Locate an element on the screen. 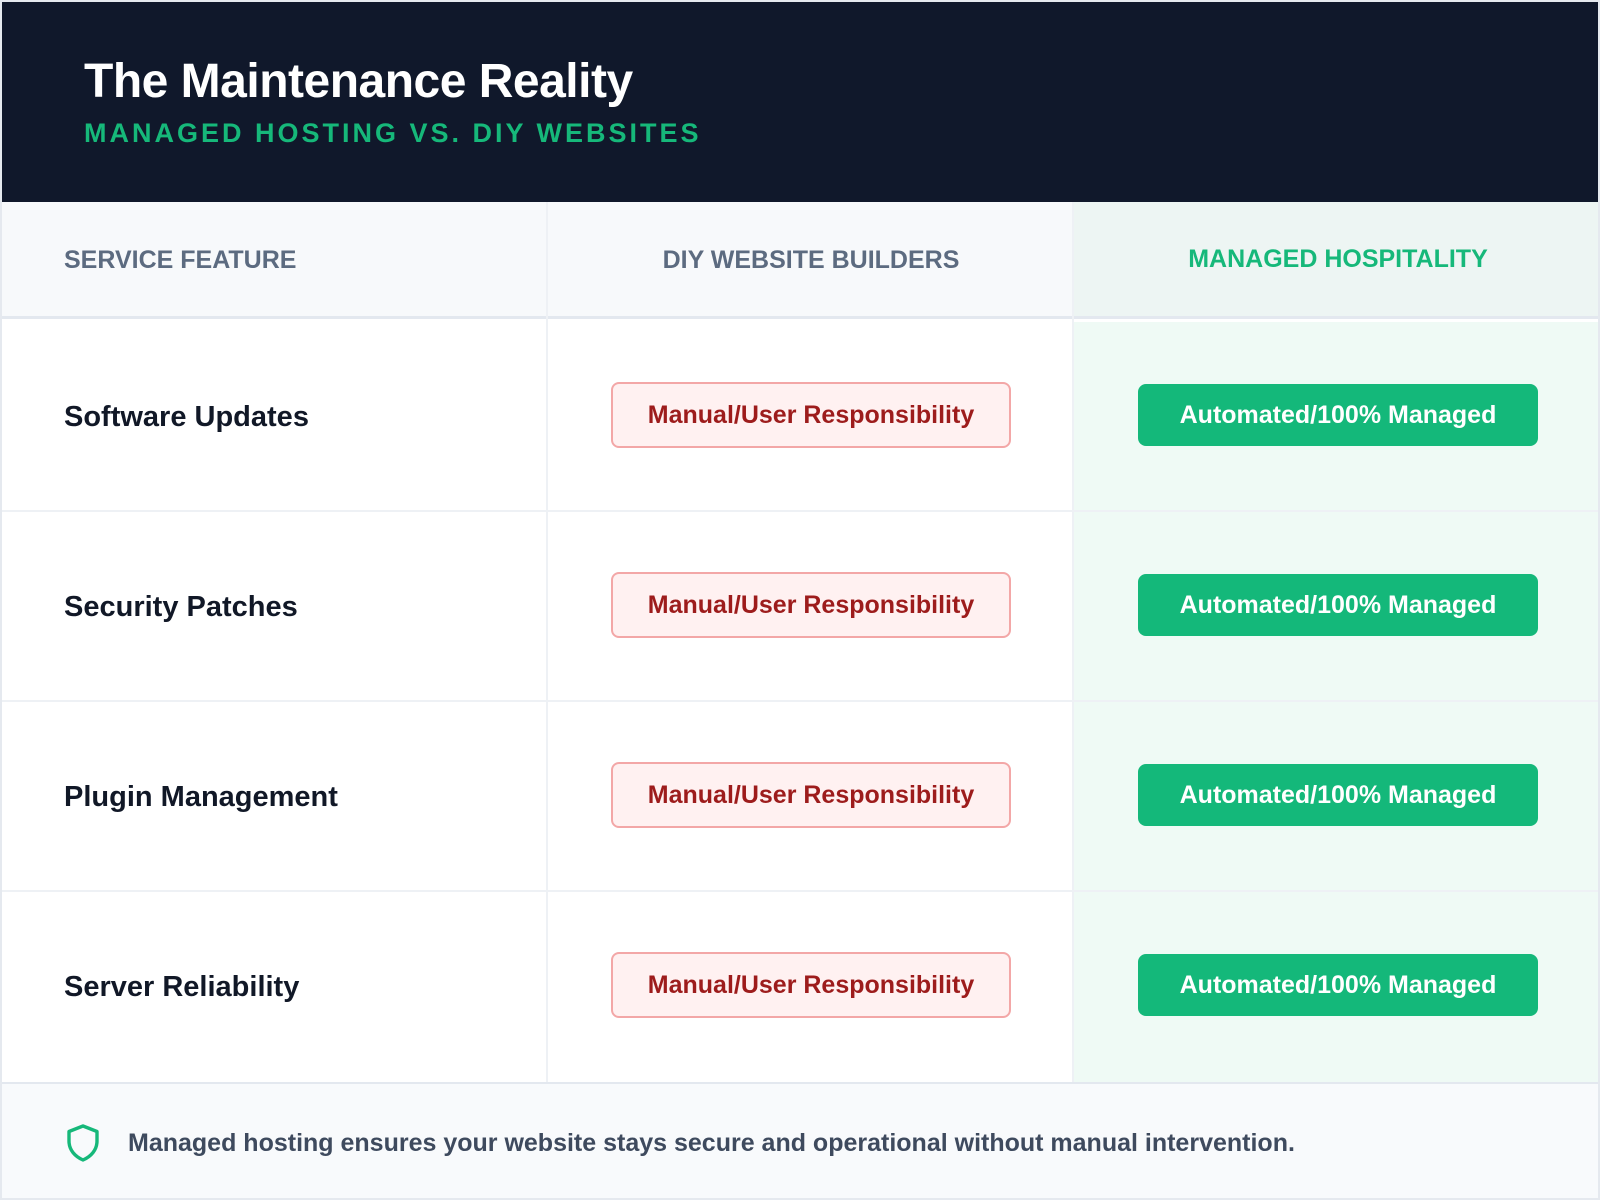 The height and width of the screenshot is (1200, 1600). shield-icon is located at coordinates (83, 1143).